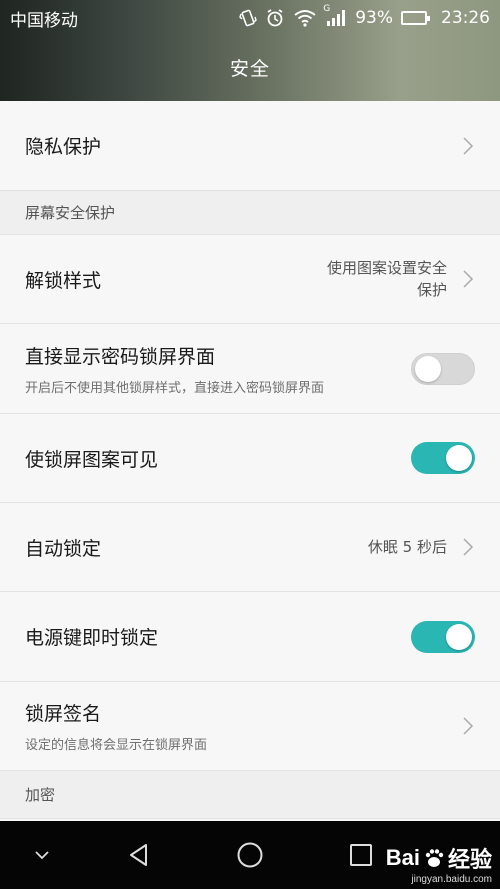 The height and width of the screenshot is (889, 500). What do you see at coordinates (92, 638) in the screenshot?
I see `power-key-lock-label: 电源键即时锁定` at bounding box center [92, 638].